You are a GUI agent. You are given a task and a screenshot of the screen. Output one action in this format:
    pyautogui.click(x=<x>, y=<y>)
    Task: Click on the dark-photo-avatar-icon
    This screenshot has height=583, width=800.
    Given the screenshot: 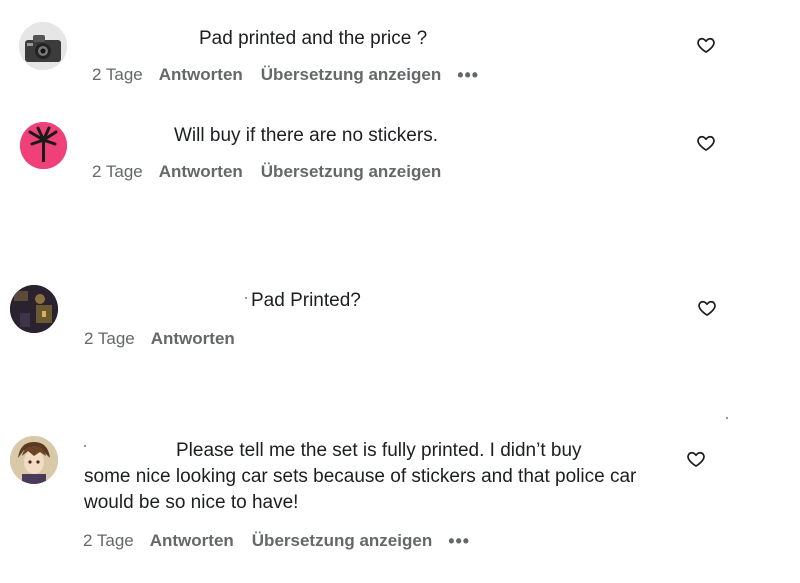 What is the action you would take?
    pyautogui.click(x=34, y=309)
    